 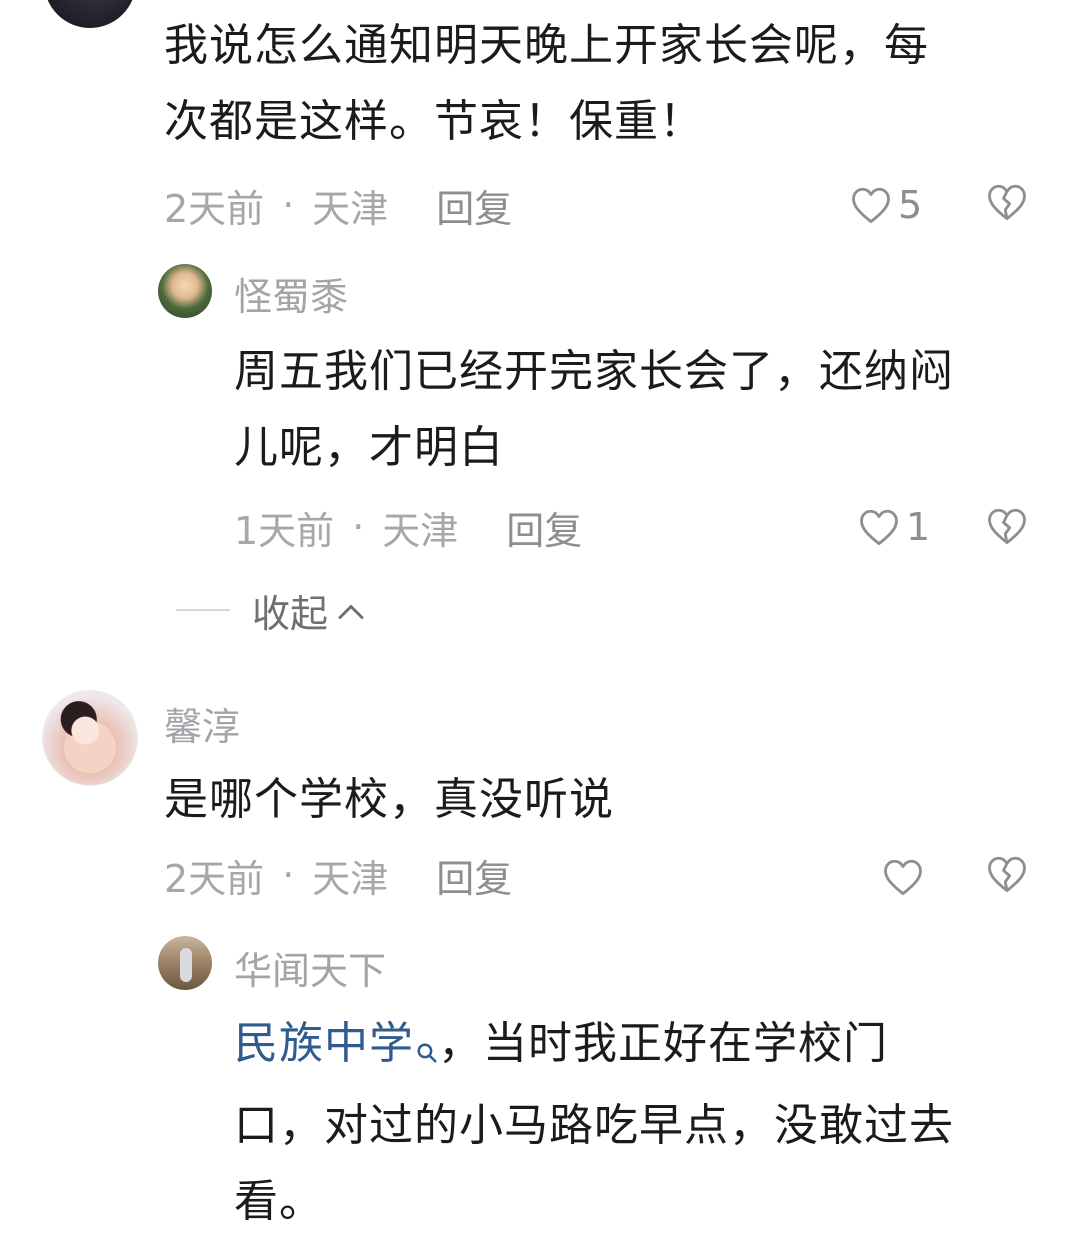 I want to click on avatar-figure, so click(x=186, y=965).